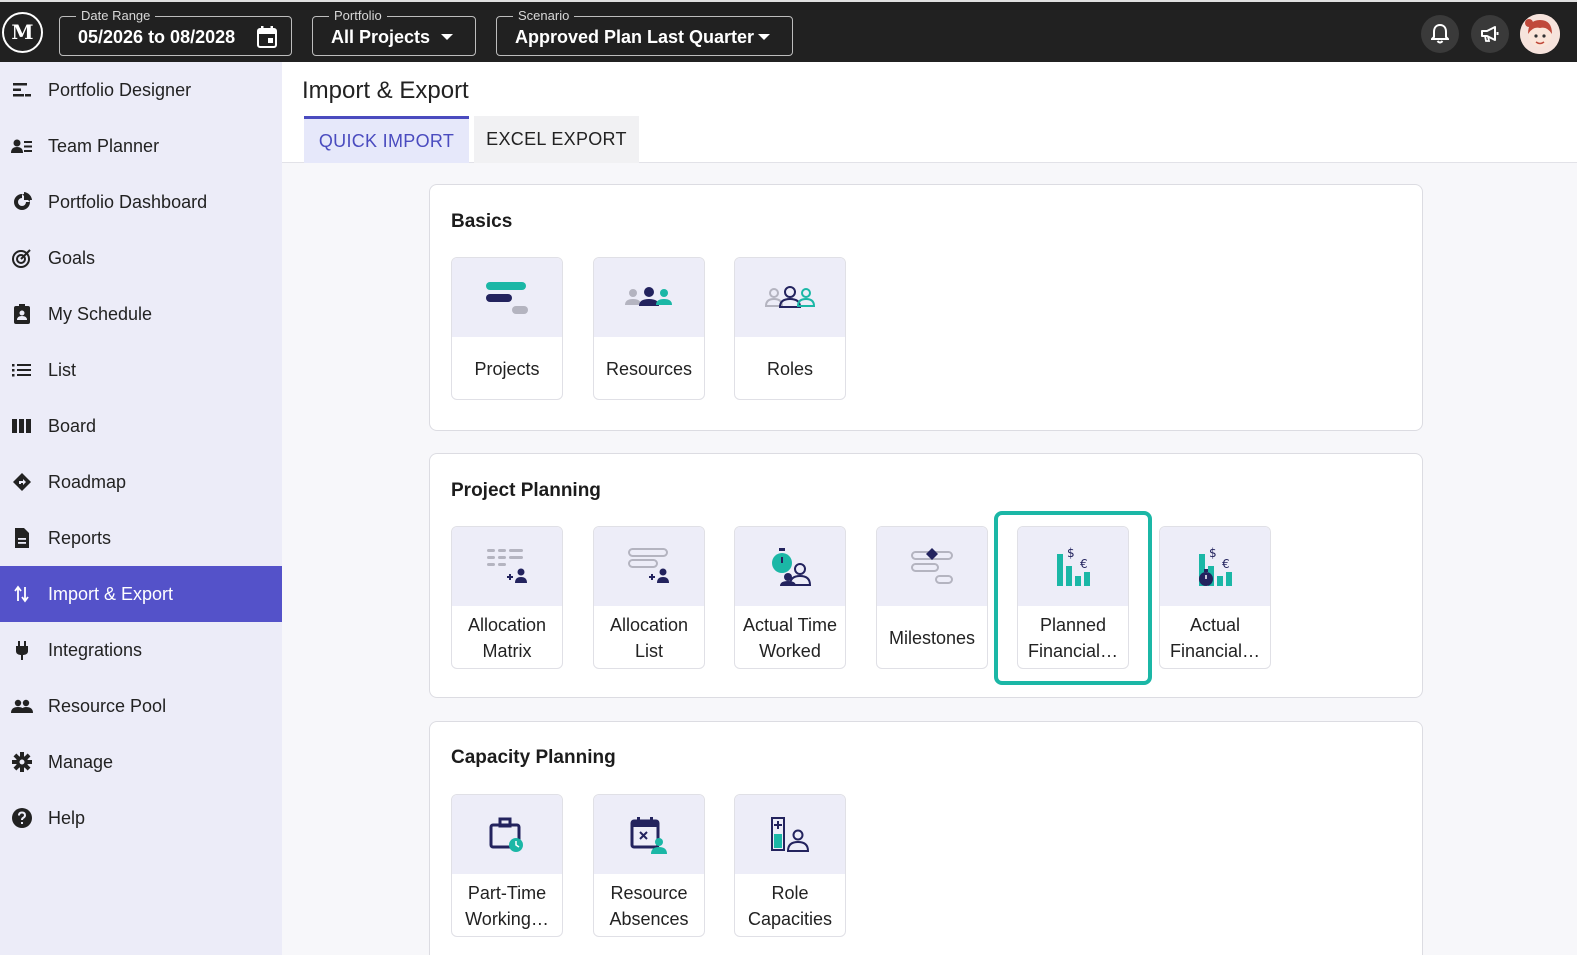  I want to click on section-title: Project Planning, so click(526, 490).